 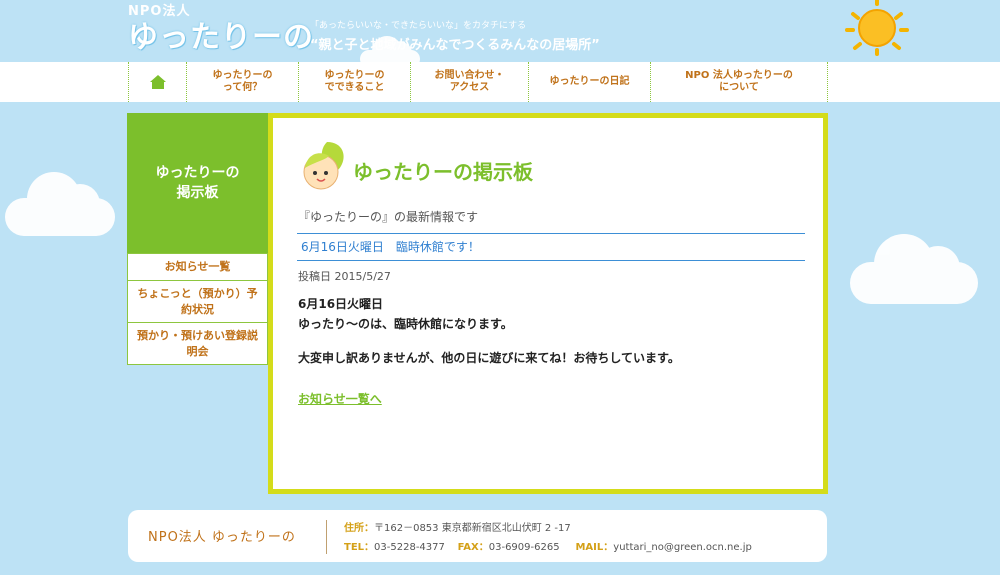 What do you see at coordinates (340, 398) in the screenshot?
I see `back-to-news-link: お知らせ一覧へ` at bounding box center [340, 398].